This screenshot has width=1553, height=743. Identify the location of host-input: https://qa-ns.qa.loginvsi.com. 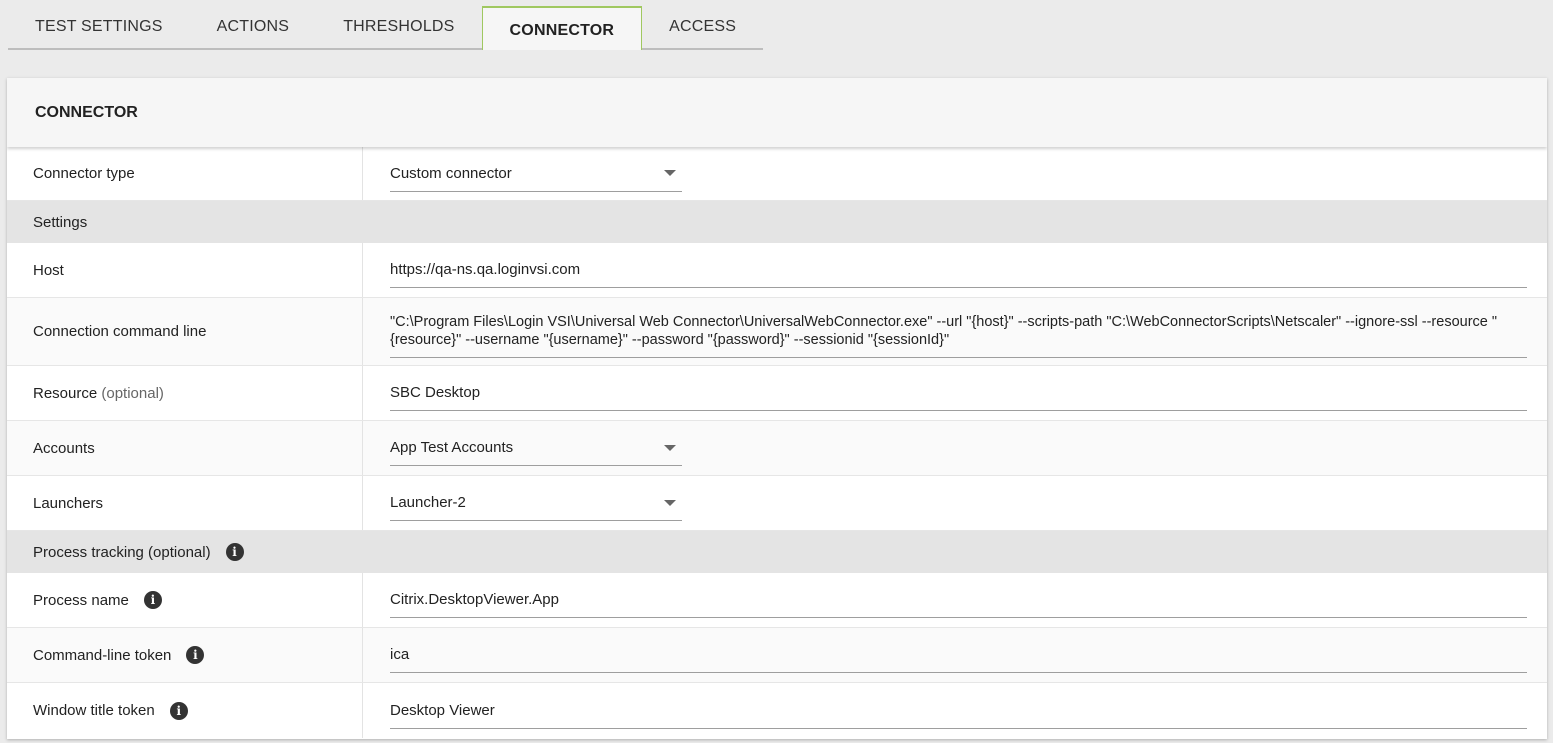
(958, 270).